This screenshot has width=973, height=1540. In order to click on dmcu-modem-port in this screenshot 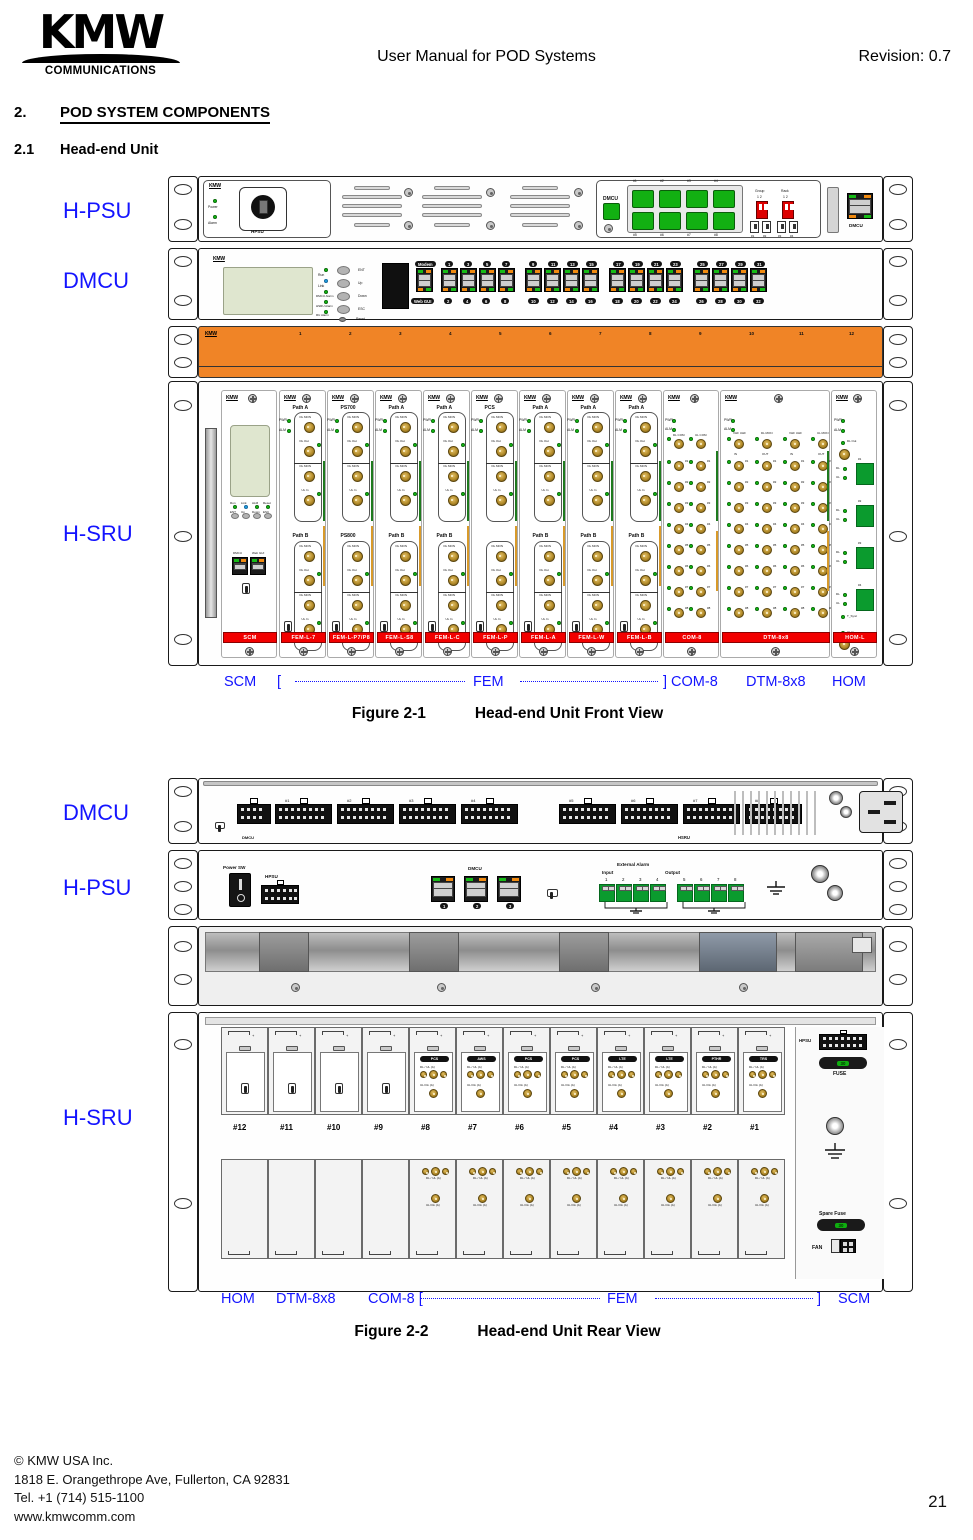, I will do `click(424, 280)`.